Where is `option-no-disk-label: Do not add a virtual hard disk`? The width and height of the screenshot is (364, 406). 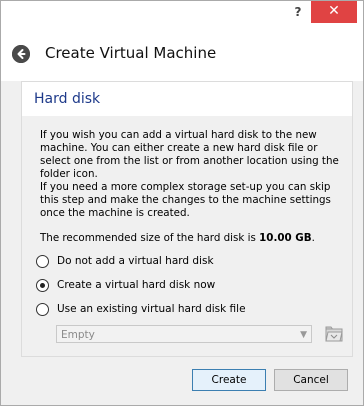
option-no-disk-label: Do not add a virtual hard disk is located at coordinates (135, 261).